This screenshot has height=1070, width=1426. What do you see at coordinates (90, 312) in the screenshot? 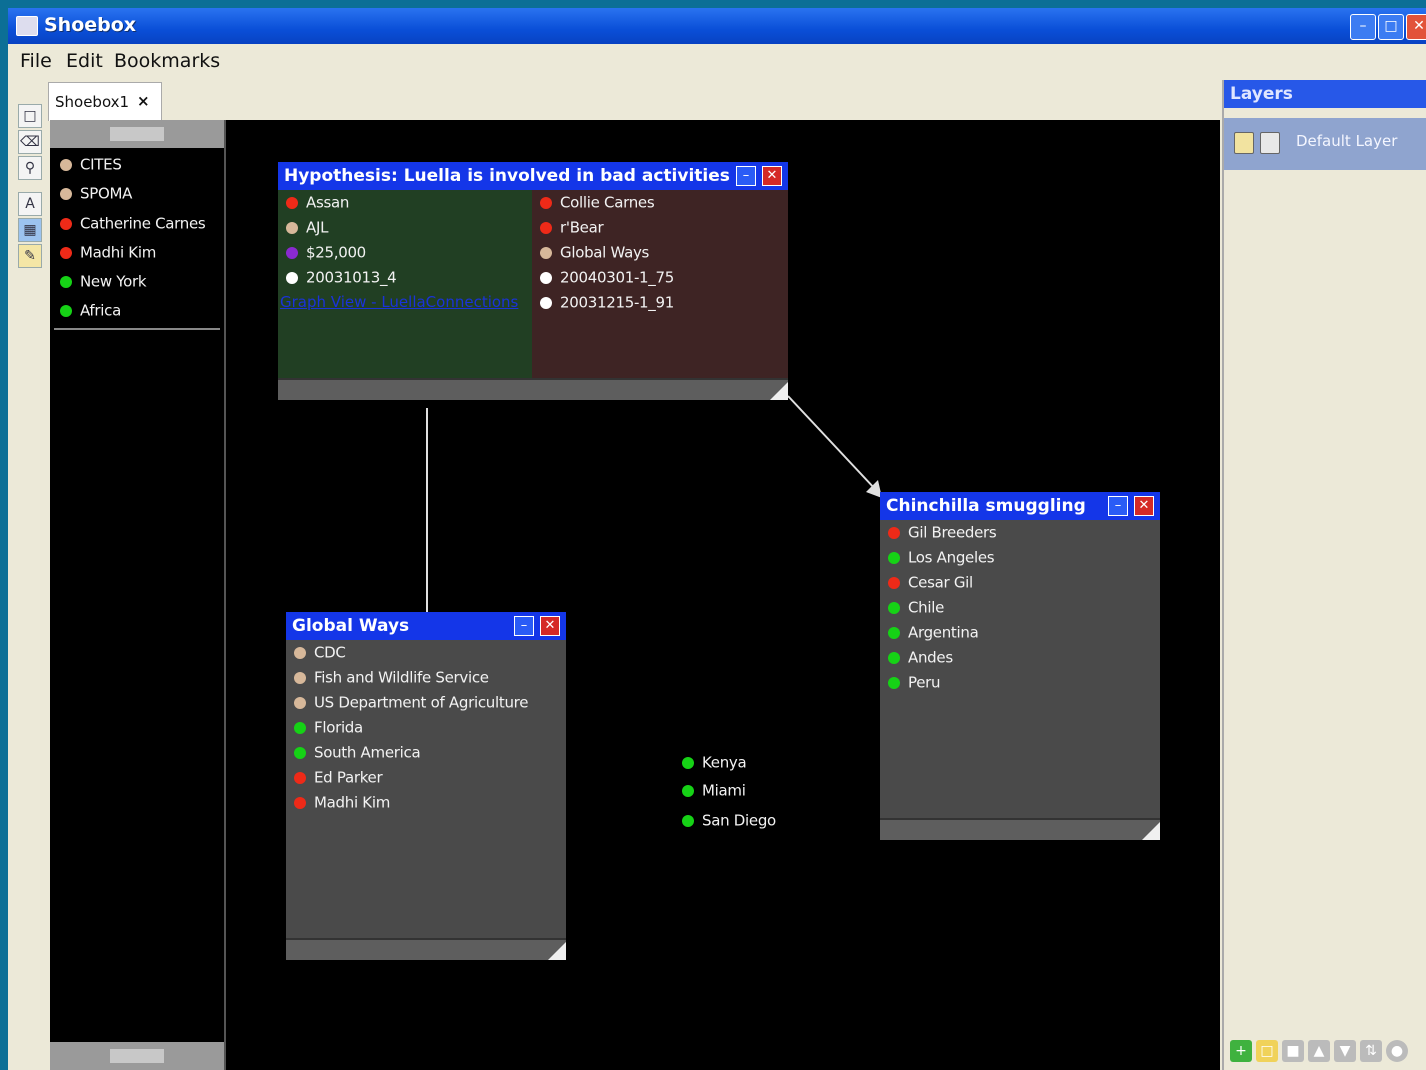
I see `bookmark-item: Africa` at bounding box center [90, 312].